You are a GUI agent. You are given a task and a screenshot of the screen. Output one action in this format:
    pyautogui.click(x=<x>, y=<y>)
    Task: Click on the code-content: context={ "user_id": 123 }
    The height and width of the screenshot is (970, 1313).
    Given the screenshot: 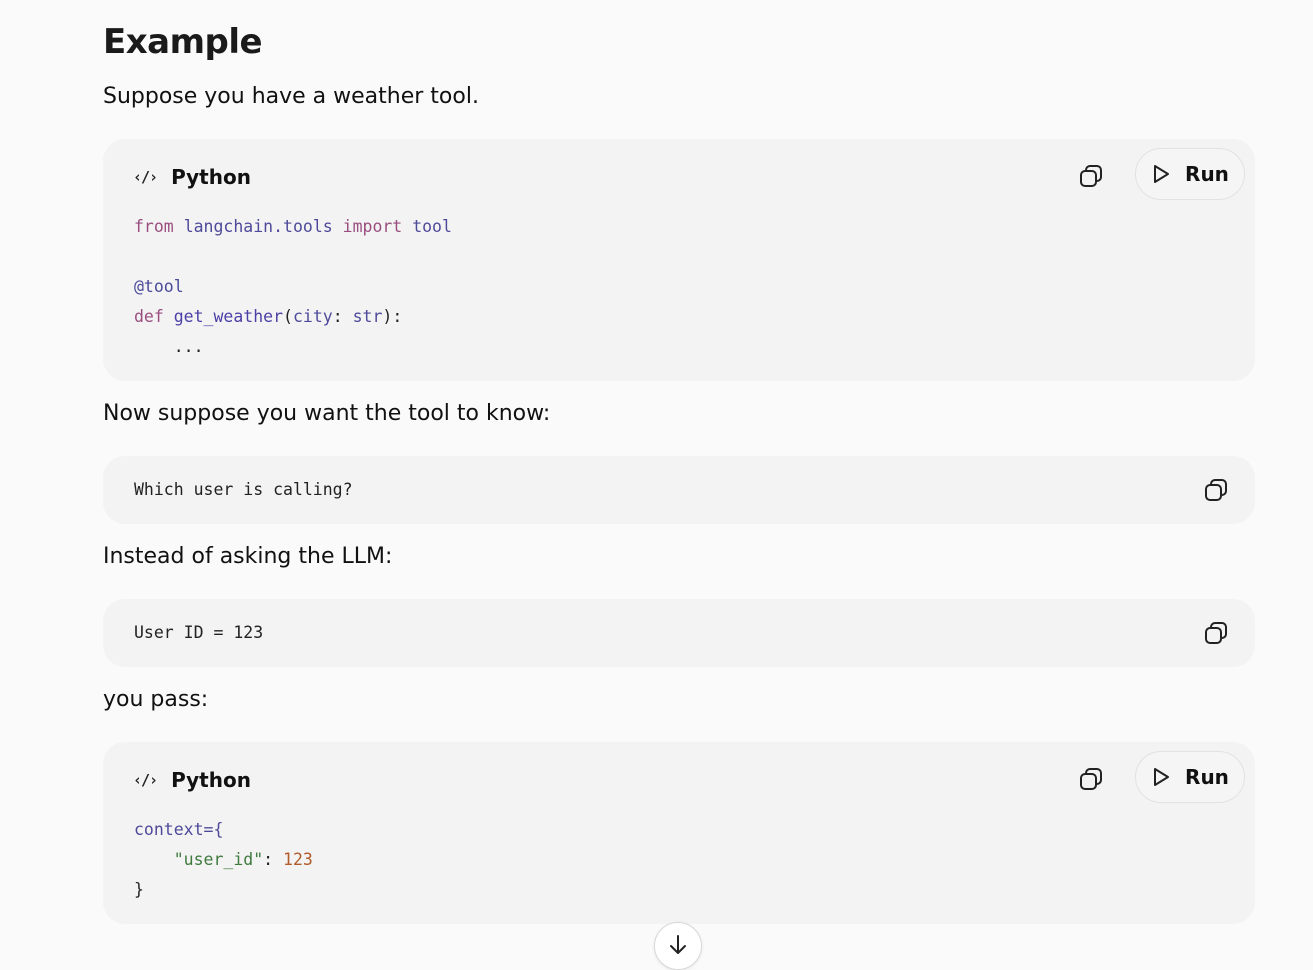 What is the action you would take?
    pyautogui.click(x=223, y=859)
    